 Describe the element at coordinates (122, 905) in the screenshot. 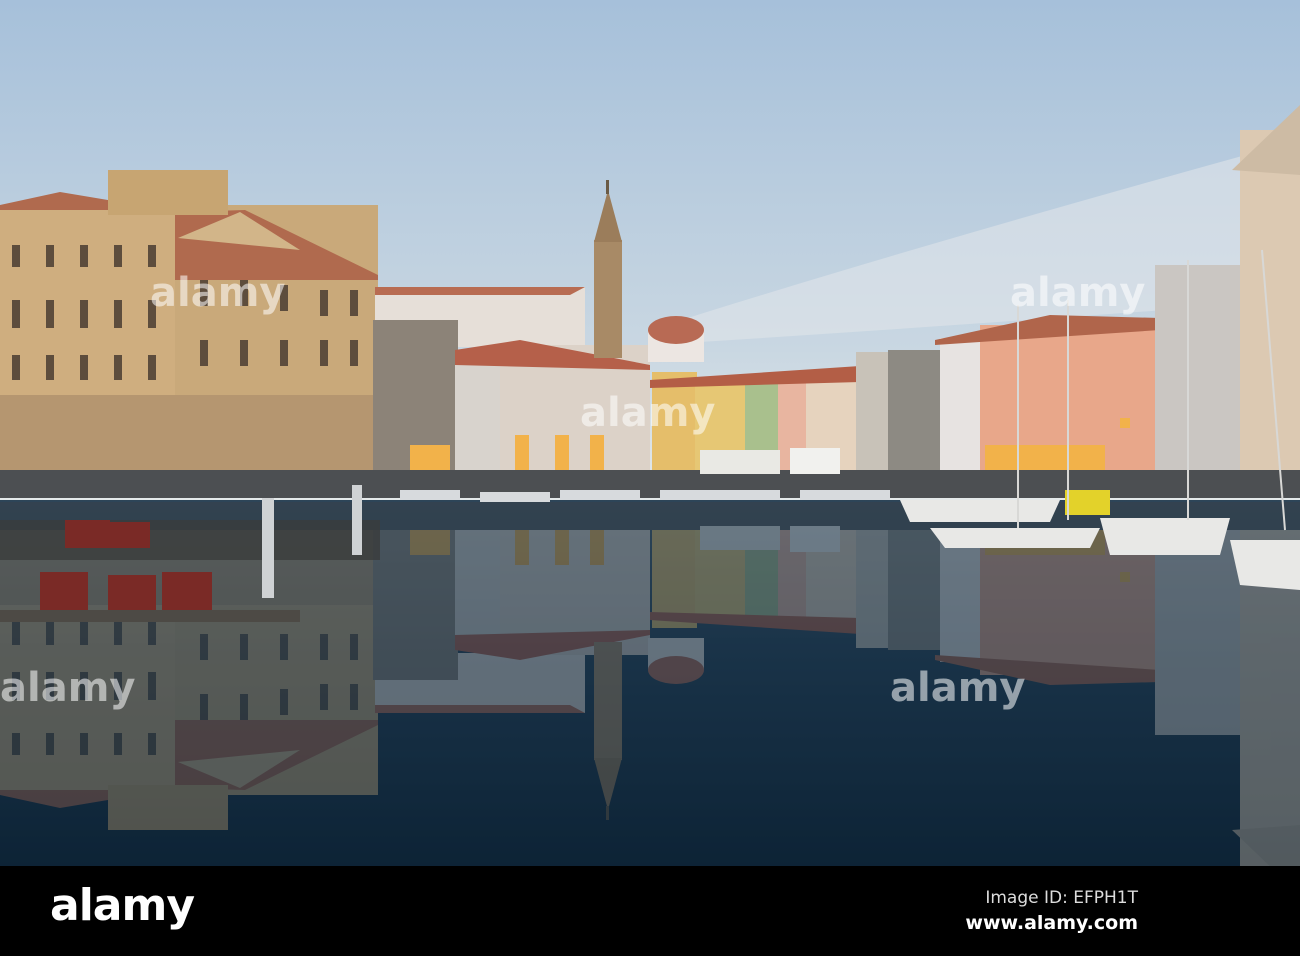

I see `alamy-logo: alamy` at that location.